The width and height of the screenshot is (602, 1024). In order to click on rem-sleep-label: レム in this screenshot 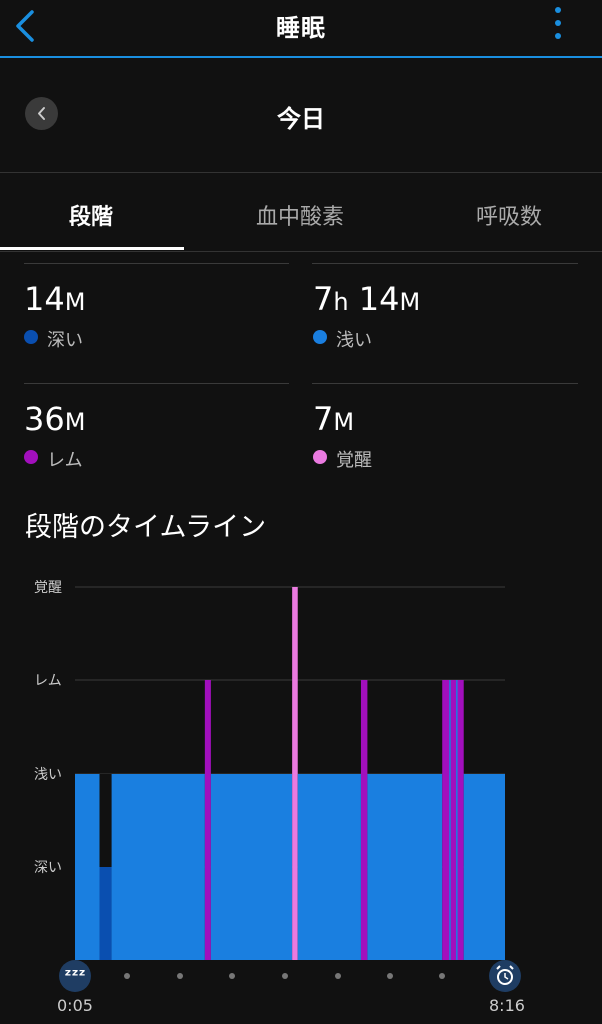, I will do `click(65, 460)`.